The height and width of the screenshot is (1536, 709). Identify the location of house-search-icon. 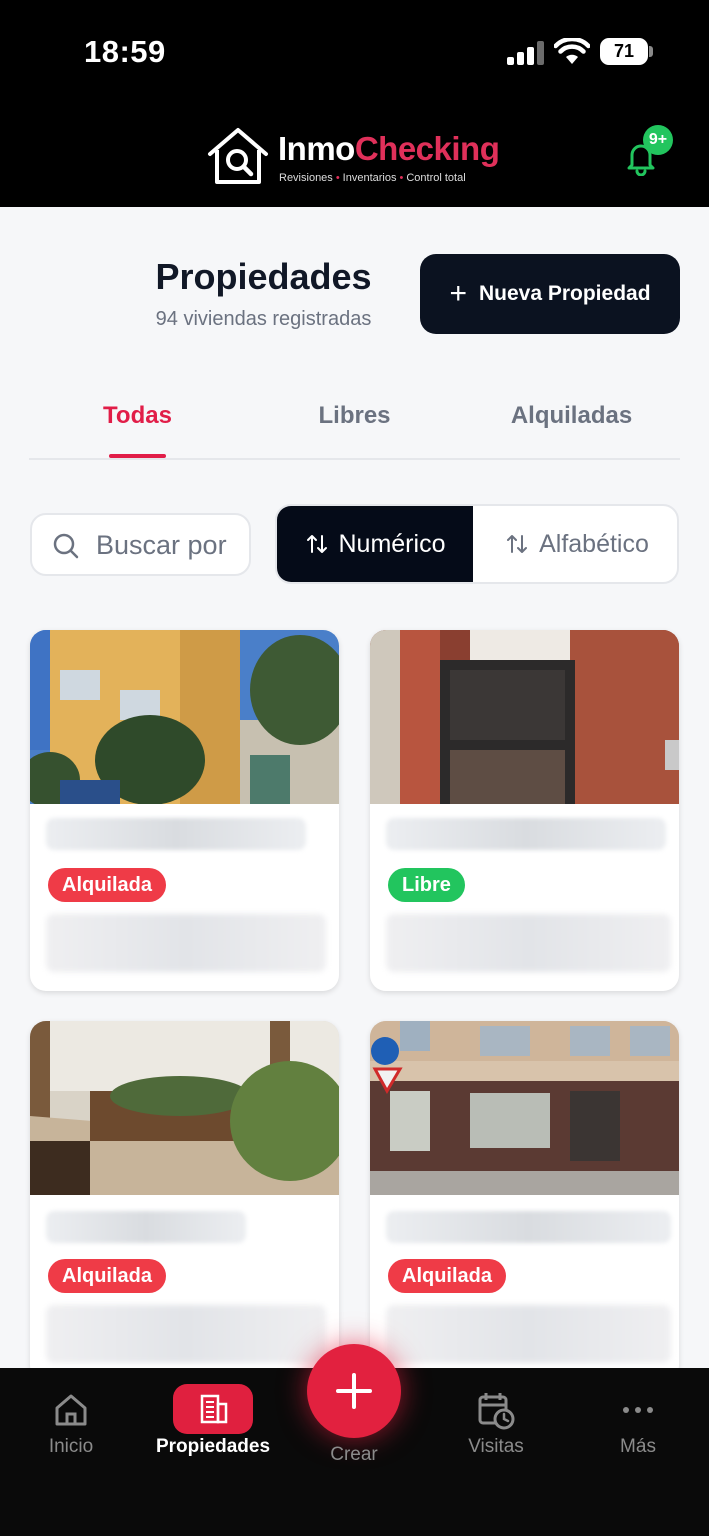
(238, 156).